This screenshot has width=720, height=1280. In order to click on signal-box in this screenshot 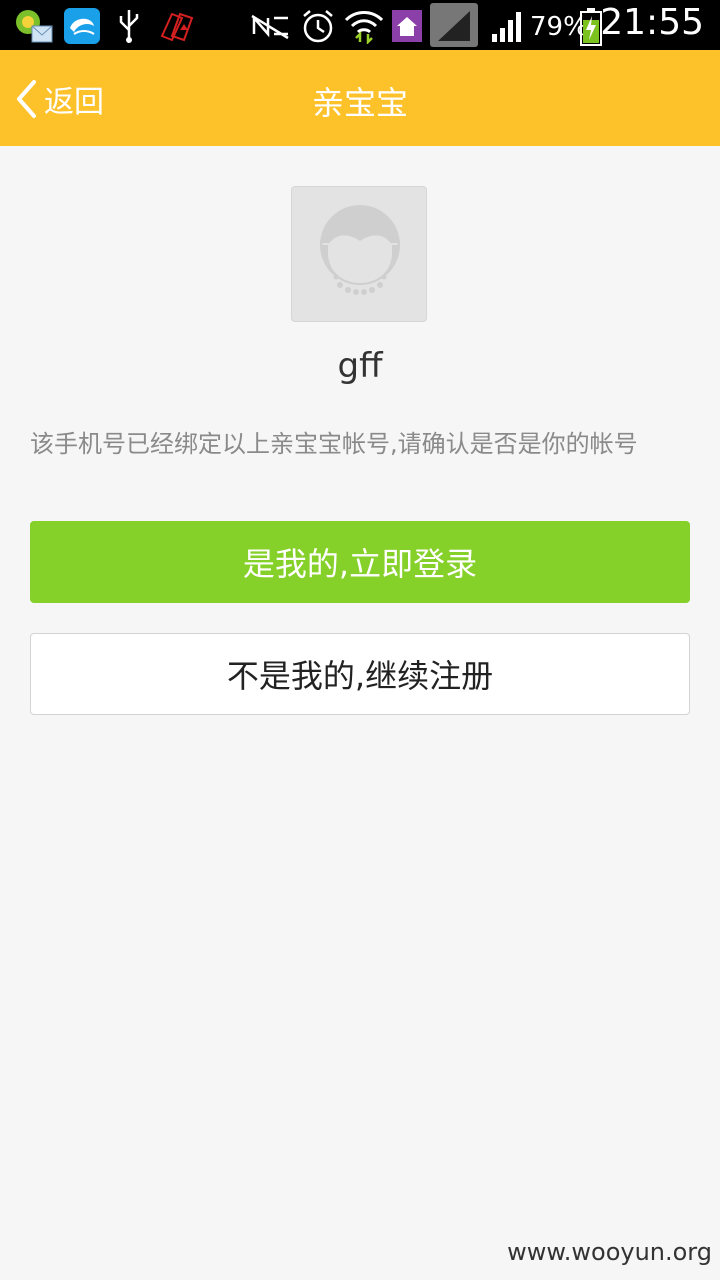, I will do `click(454, 25)`.